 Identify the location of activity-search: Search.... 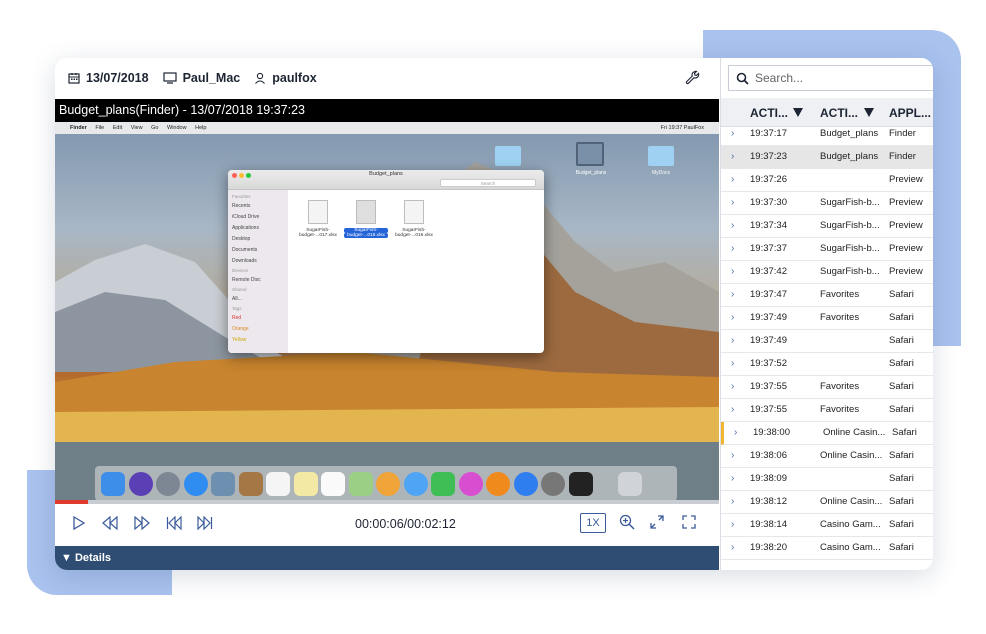
(830, 78).